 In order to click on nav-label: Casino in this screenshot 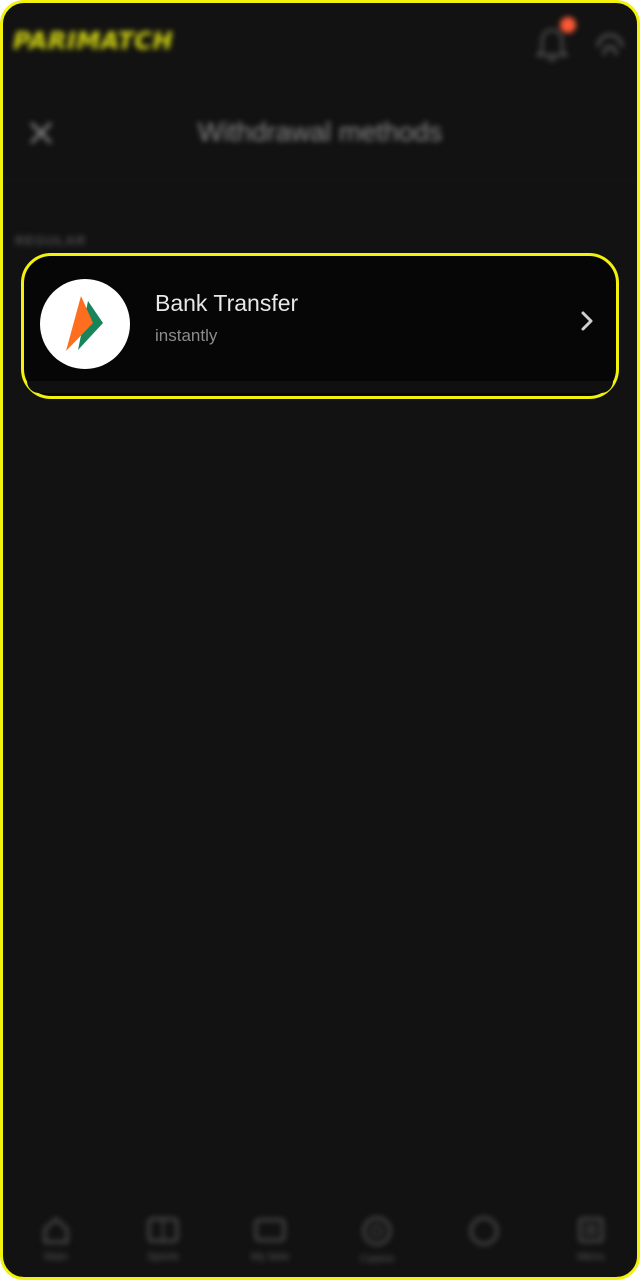, I will do `click(377, 1259)`.